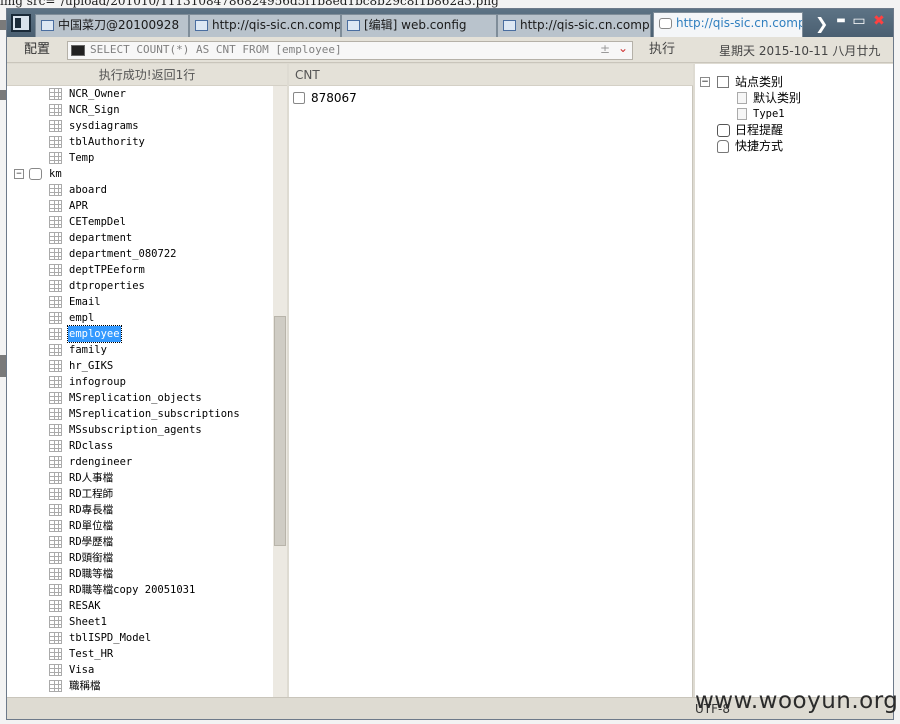 This screenshot has height=724, width=900. What do you see at coordinates (140, 238) in the screenshot?
I see `table-item: department` at bounding box center [140, 238].